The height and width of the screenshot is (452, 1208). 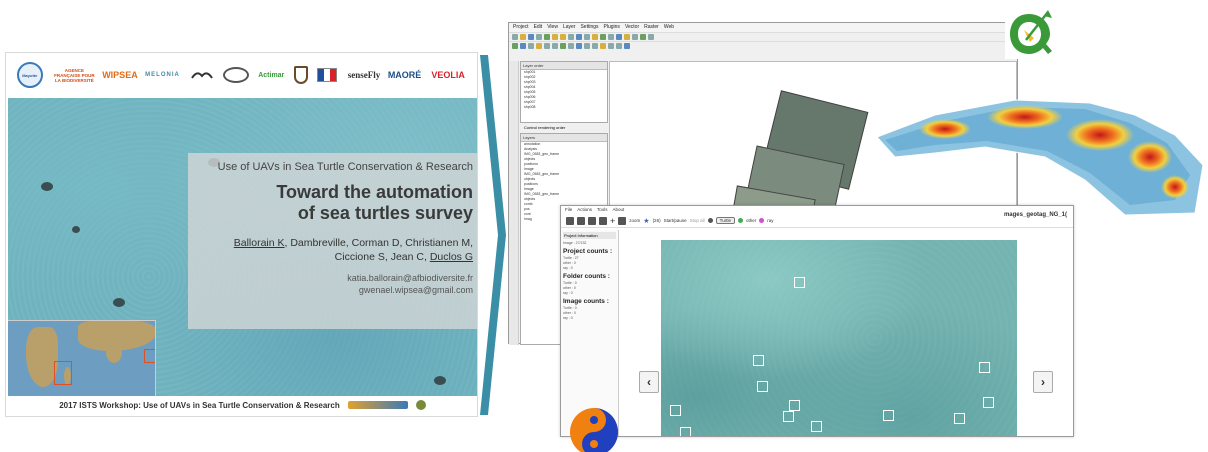 I want to click on menu-vector: Vector, so click(x=632, y=27).